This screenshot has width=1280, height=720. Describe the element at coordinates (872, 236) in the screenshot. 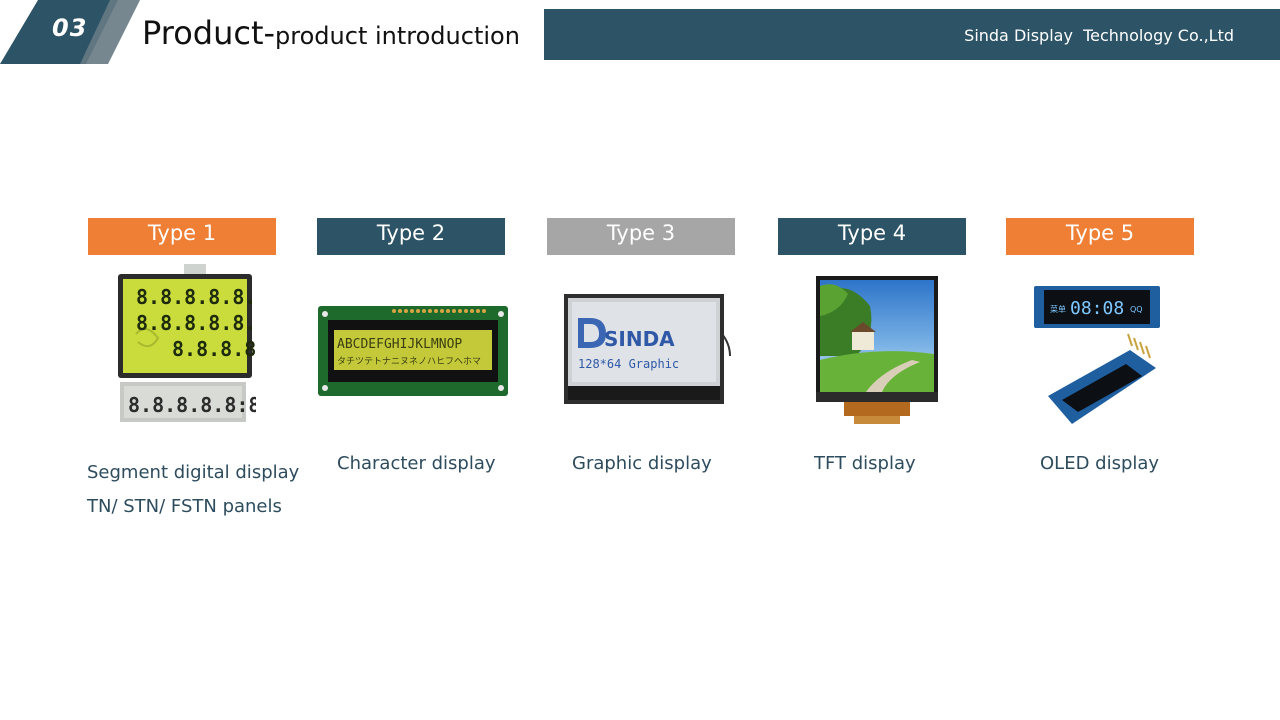

I see `type-tab-4: Type 4` at that location.